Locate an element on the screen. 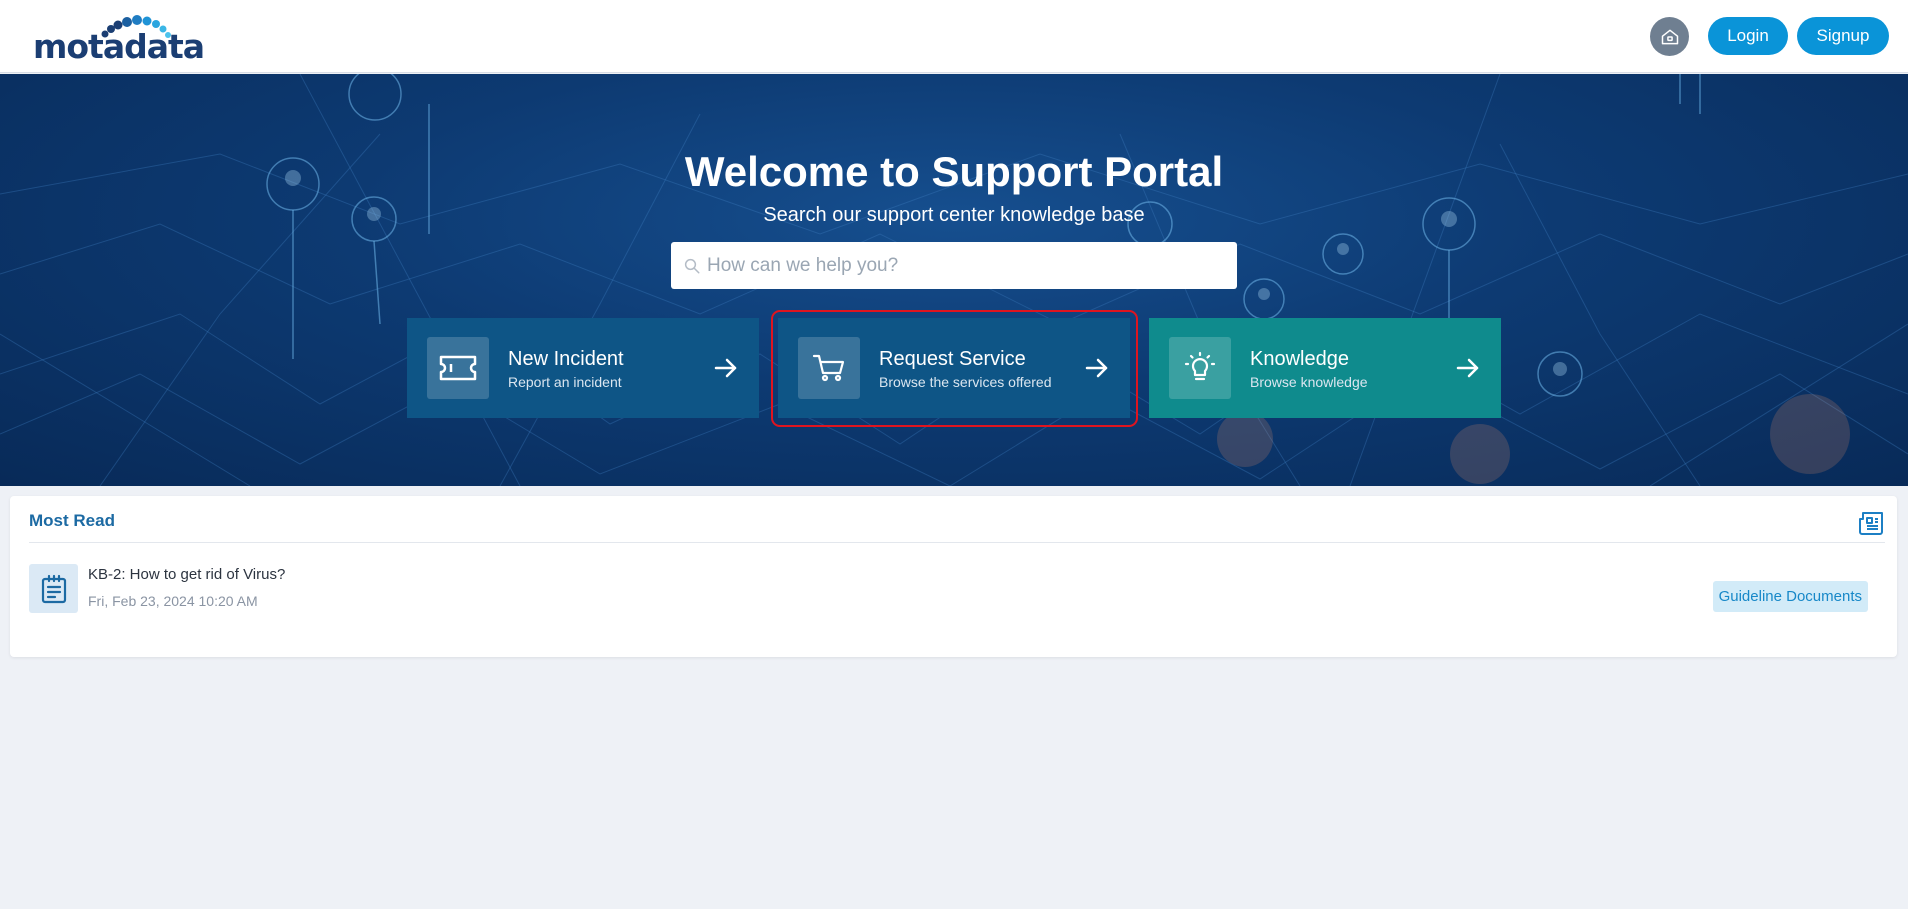 This screenshot has width=1908, height=909. top-header: motadata Login Signup is located at coordinates (954, 36).